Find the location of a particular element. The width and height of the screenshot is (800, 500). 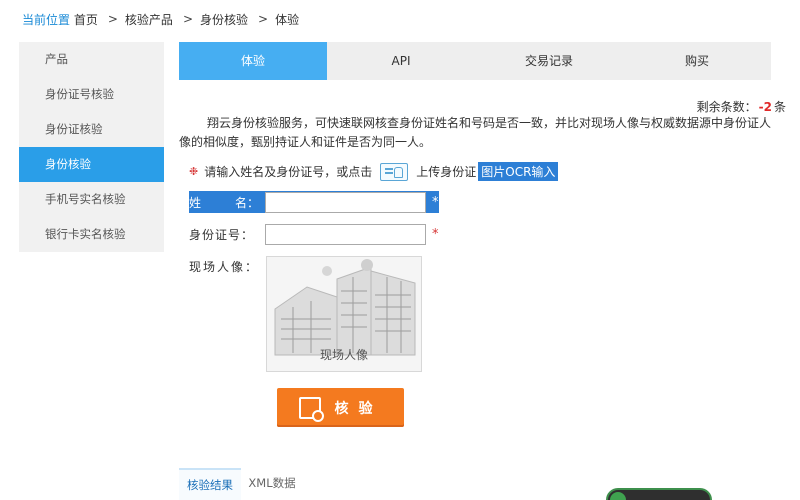

tab-purchase: 购买 is located at coordinates (697, 61).